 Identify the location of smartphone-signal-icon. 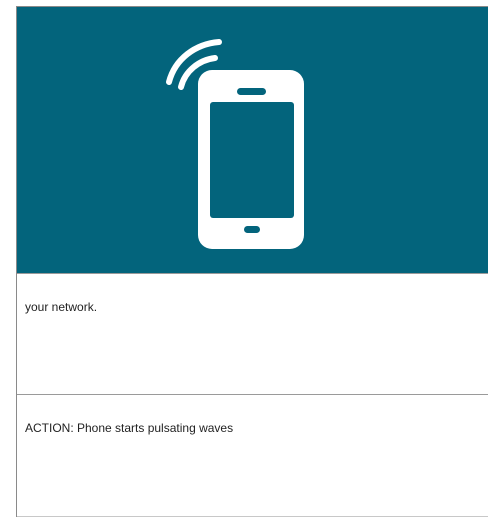
(235, 144).